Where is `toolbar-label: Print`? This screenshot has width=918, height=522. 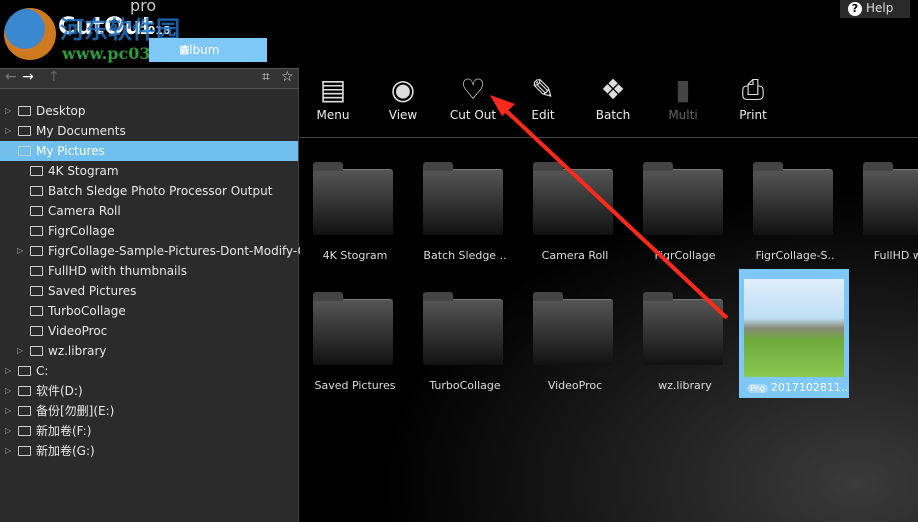 toolbar-label: Print is located at coordinates (753, 115).